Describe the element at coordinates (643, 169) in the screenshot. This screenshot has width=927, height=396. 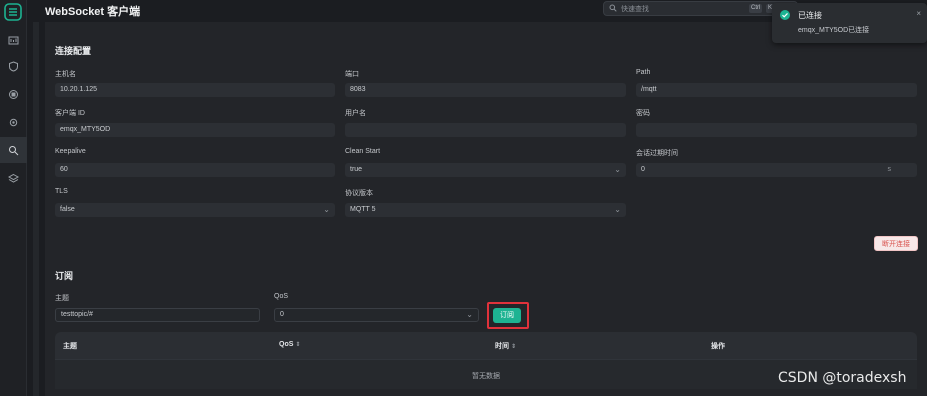
I see `expiry-value: 0` at that location.